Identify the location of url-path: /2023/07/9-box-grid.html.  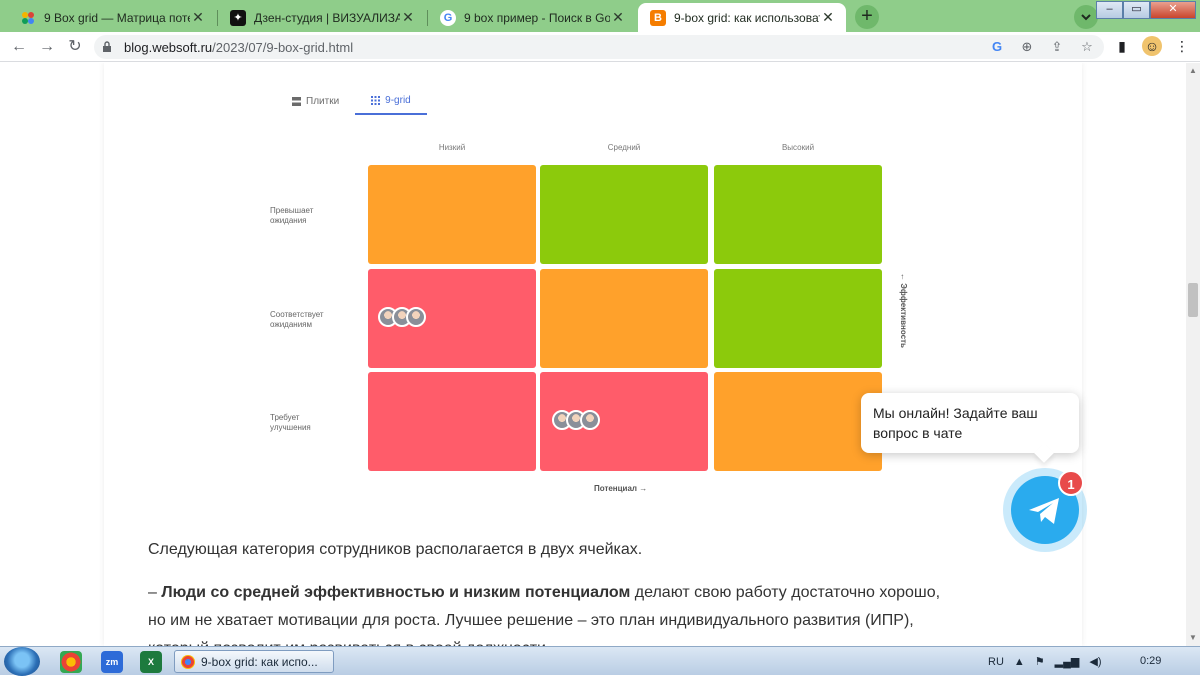
(283, 47).